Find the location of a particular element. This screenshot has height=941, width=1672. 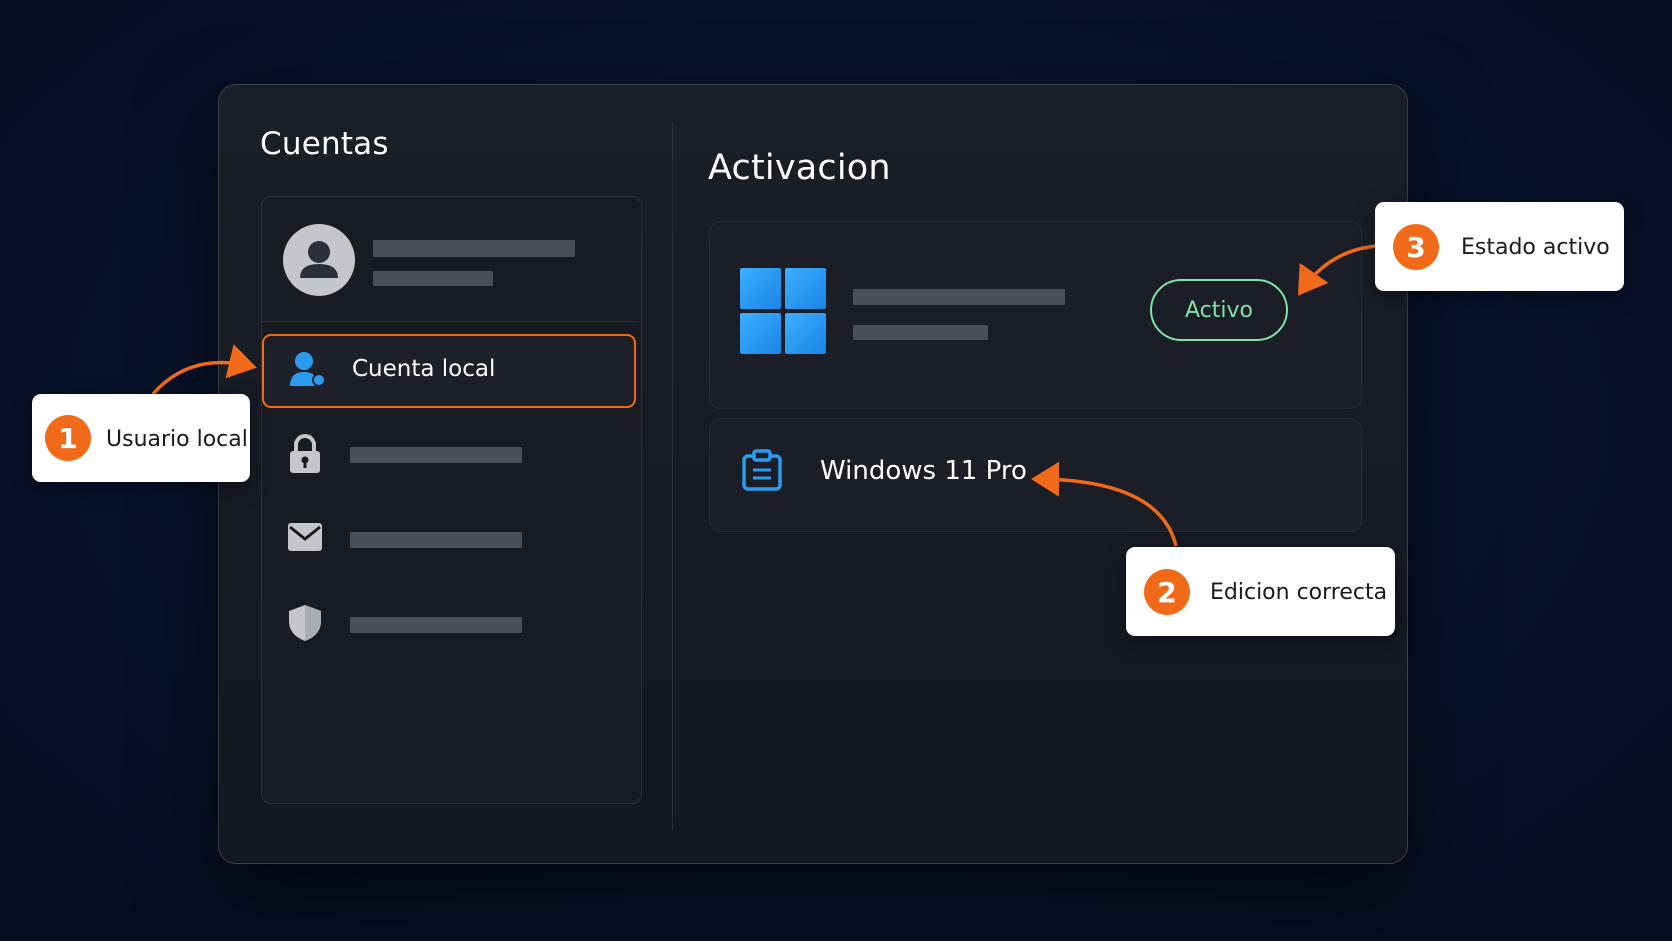

callout-2-text: Edicion correcta is located at coordinates (1299, 592).